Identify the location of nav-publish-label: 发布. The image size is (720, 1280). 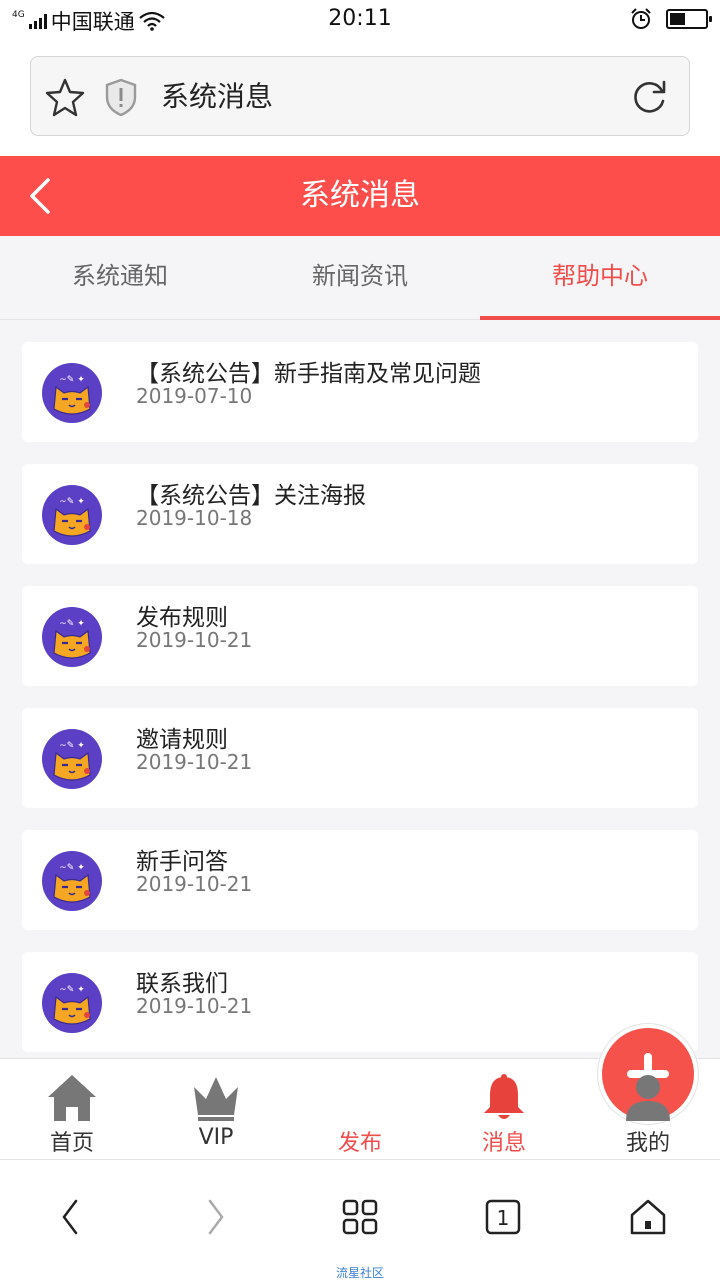
(359, 1143).